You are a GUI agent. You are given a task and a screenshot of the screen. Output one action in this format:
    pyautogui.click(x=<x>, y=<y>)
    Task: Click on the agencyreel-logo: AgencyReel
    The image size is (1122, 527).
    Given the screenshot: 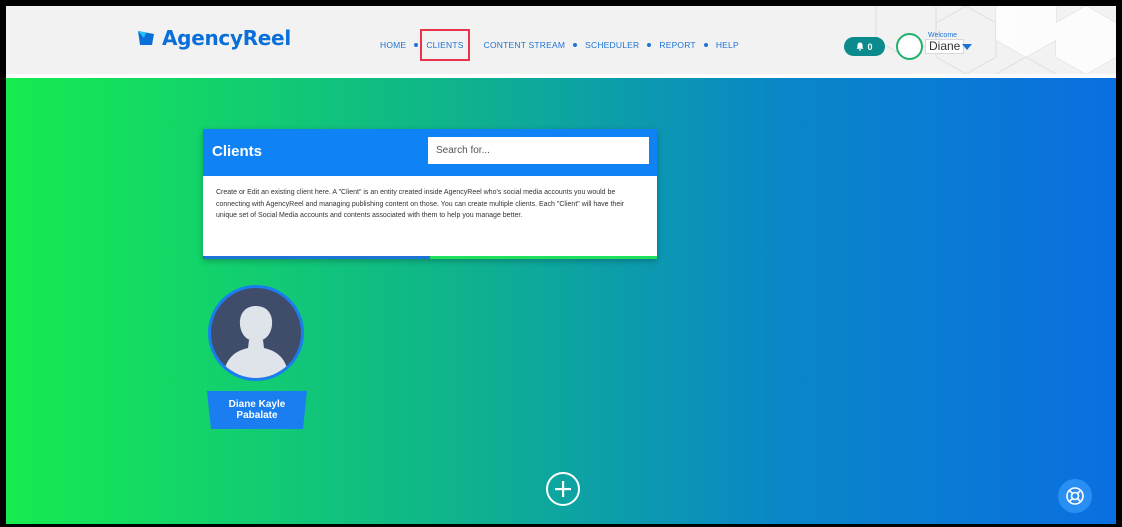 What is the action you would take?
    pyautogui.click(x=213, y=38)
    